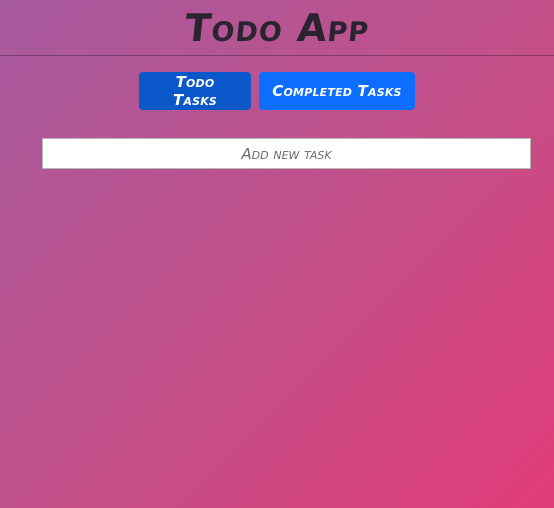  What do you see at coordinates (195, 91) in the screenshot?
I see `tab-todo-tasks: Todo Tasks` at bounding box center [195, 91].